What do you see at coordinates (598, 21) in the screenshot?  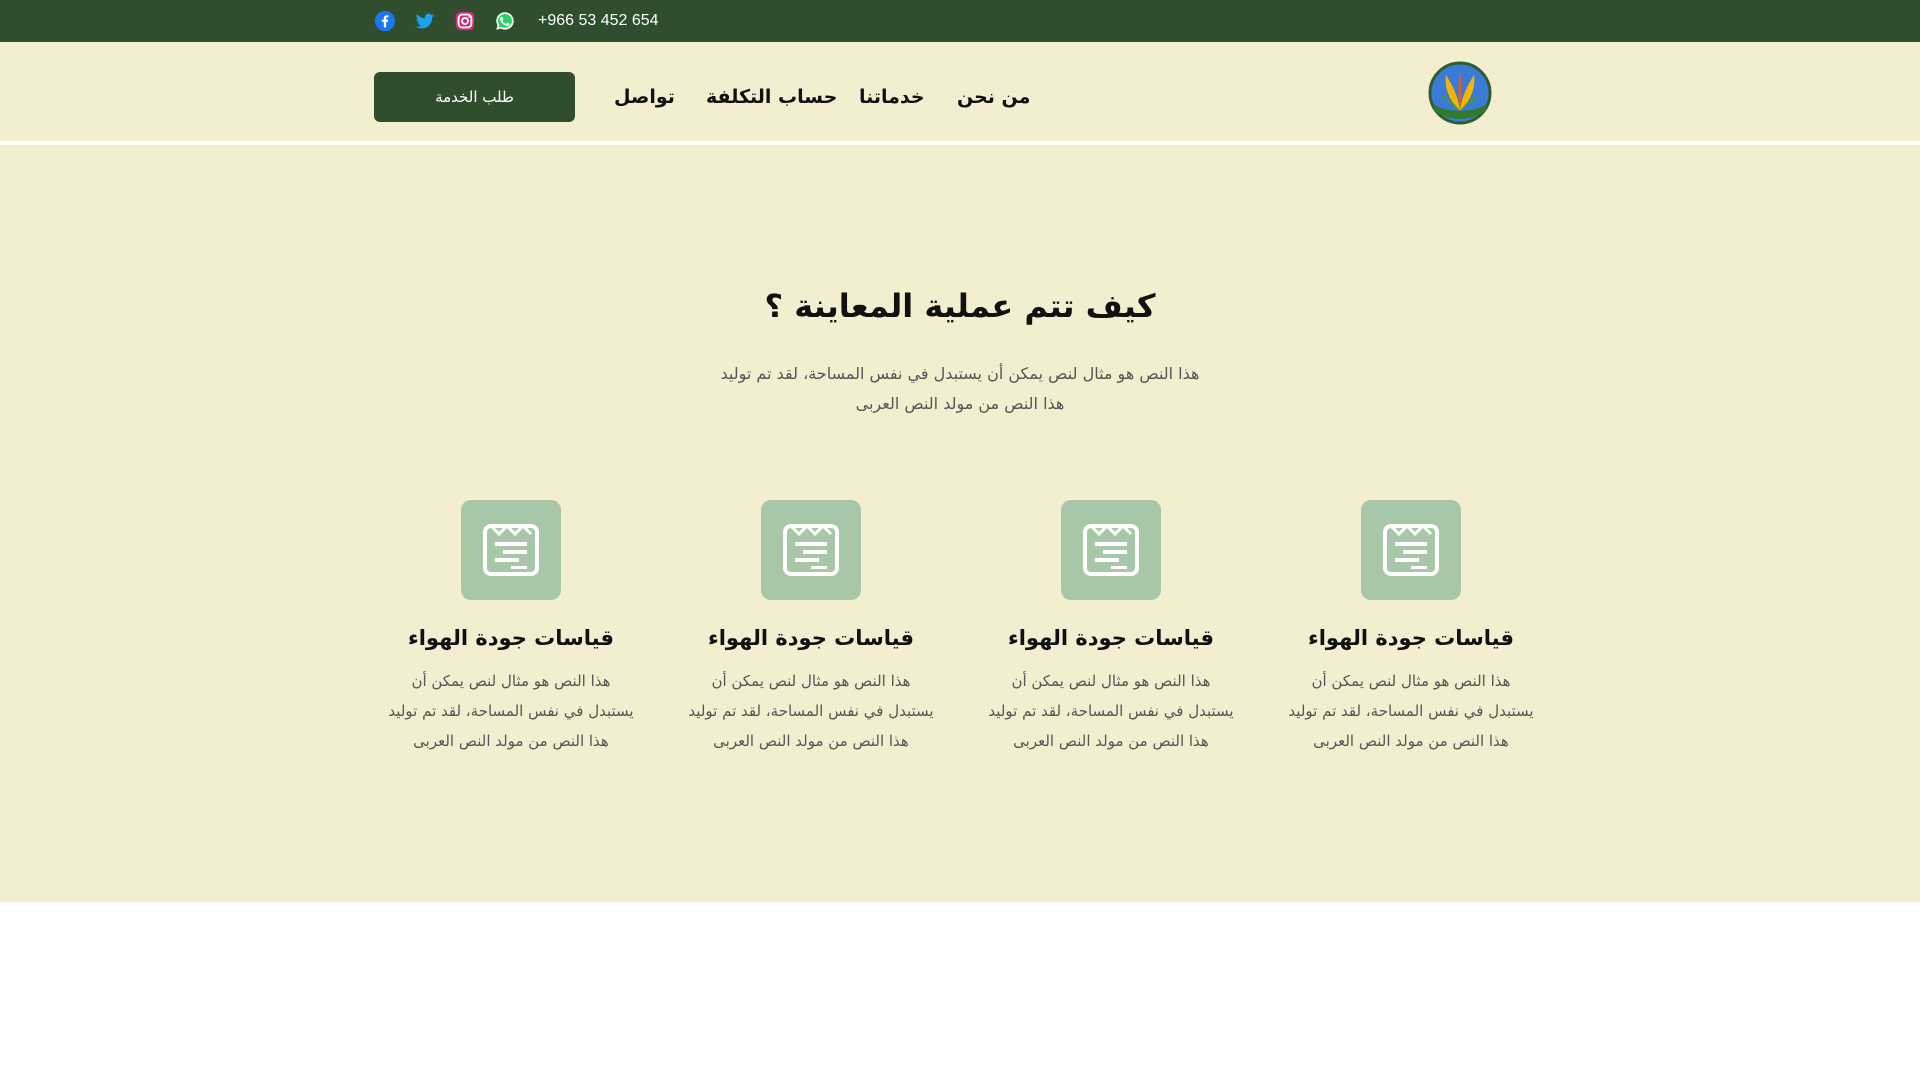 I see `phone-number: +966 53 452 654` at bounding box center [598, 21].